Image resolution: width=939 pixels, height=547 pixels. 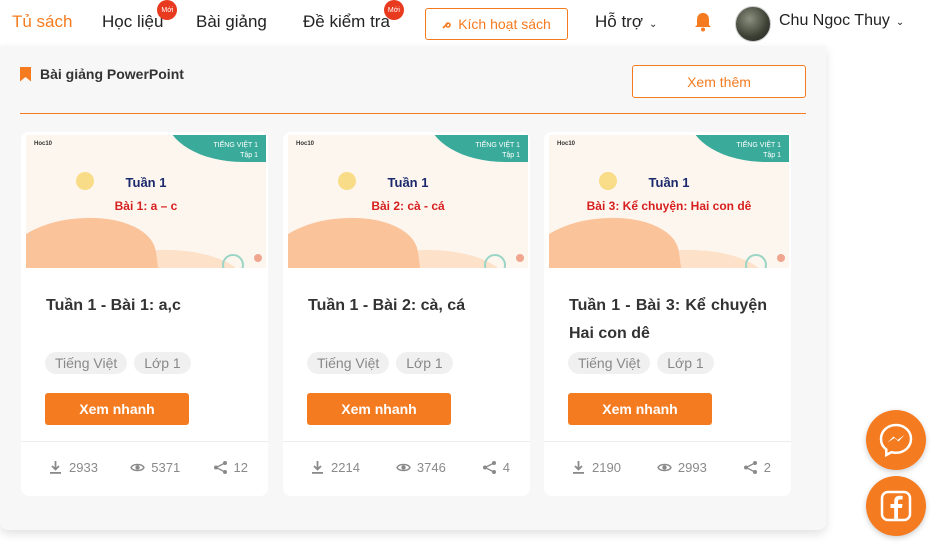 I want to click on download-count: 2933, so click(x=73, y=467).